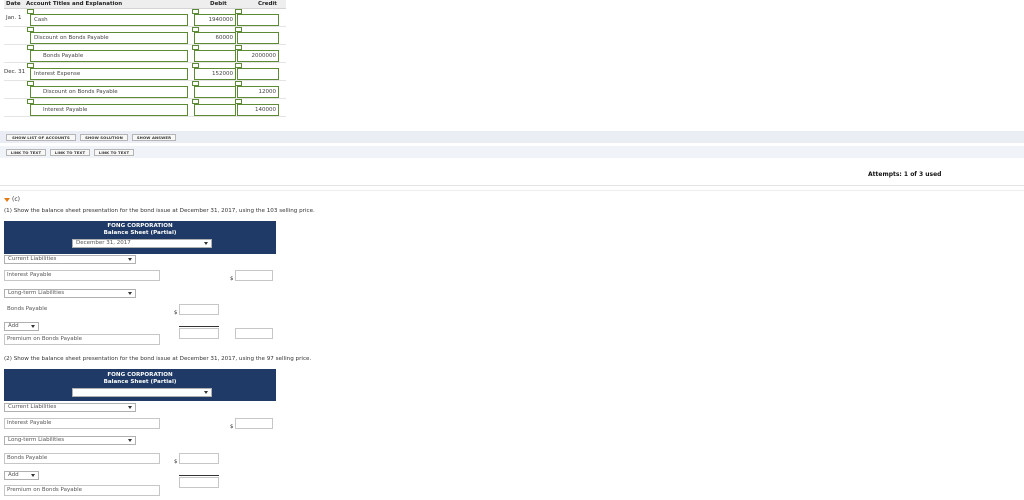  I want to click on credit-field: 2000000, so click(258, 56).